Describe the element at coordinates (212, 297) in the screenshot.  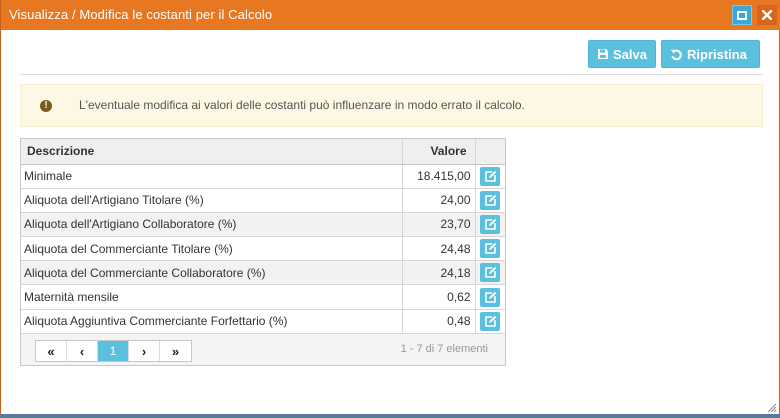
I see `cell-descrizione: Maternità mensile` at that location.